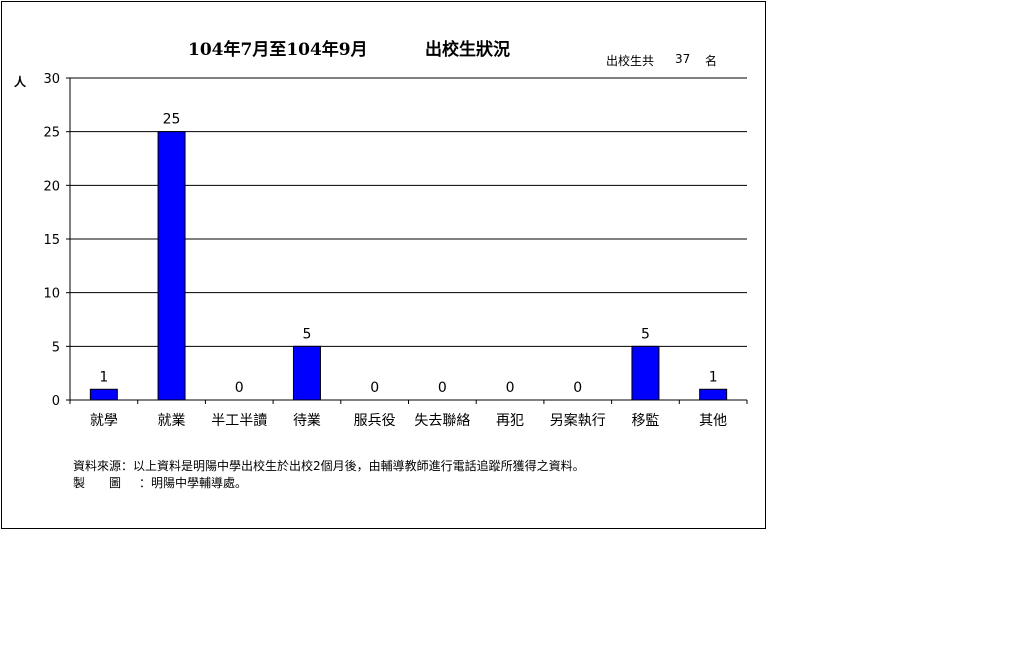 The width and height of the screenshot is (1036, 648). Describe the element at coordinates (193, 483) in the screenshot. I see `chart-maker-value: ：明陽中學輔導處。` at that location.